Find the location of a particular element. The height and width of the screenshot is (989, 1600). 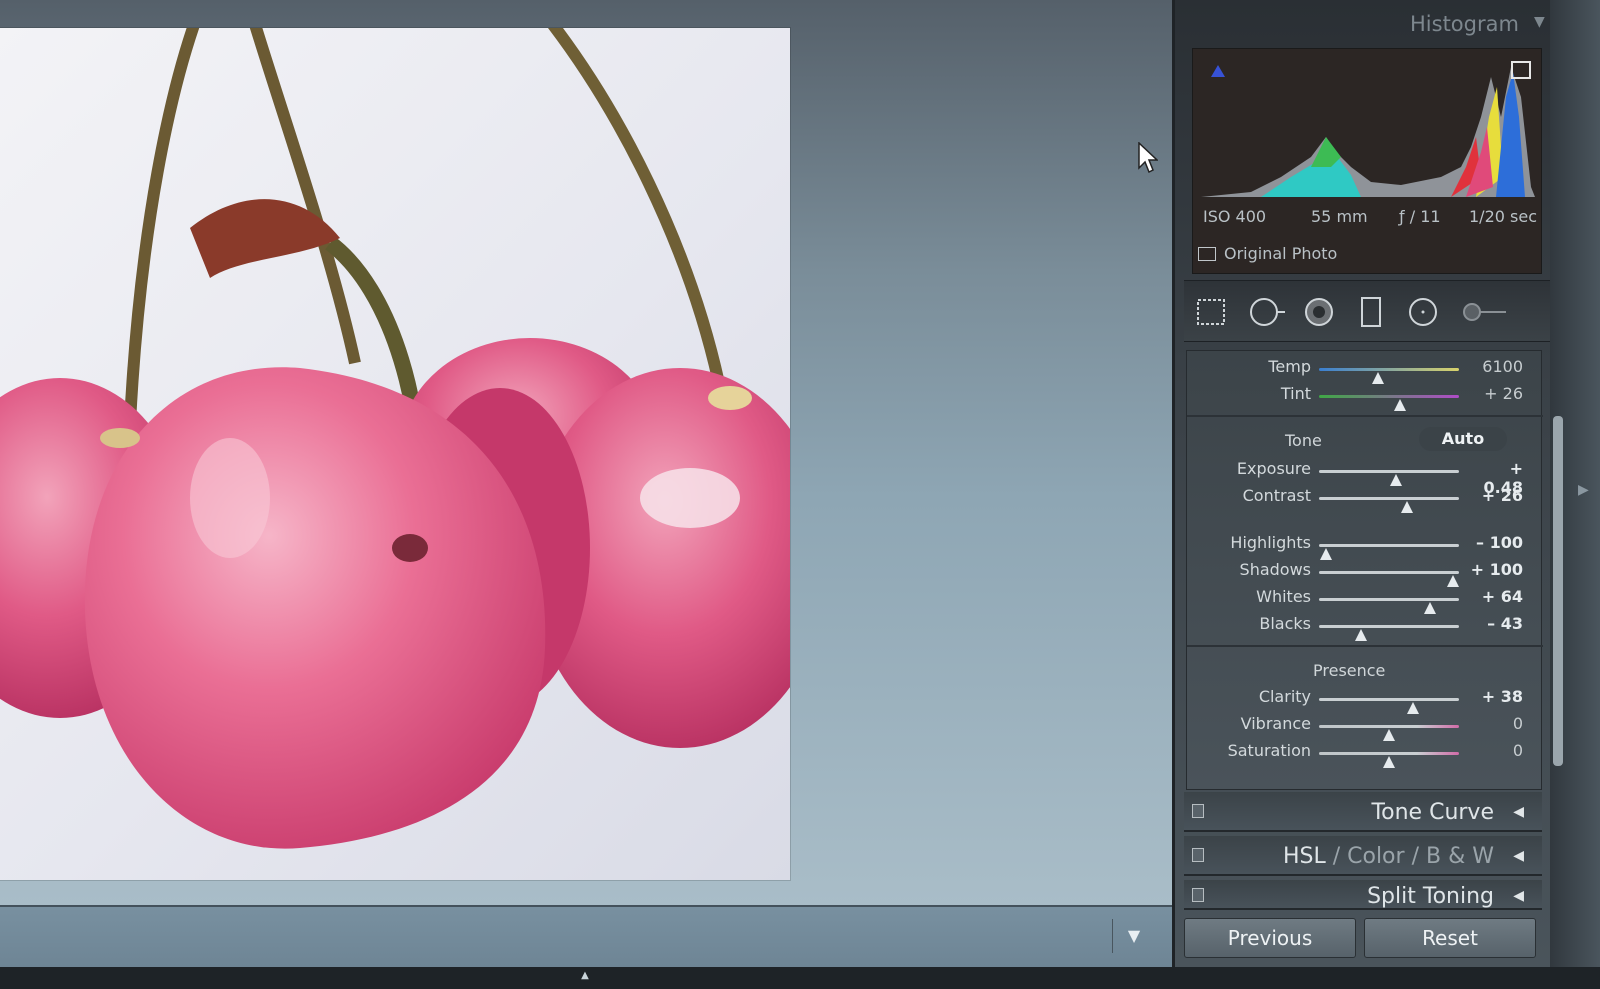

color-tab: Color is located at coordinates (1375, 856).